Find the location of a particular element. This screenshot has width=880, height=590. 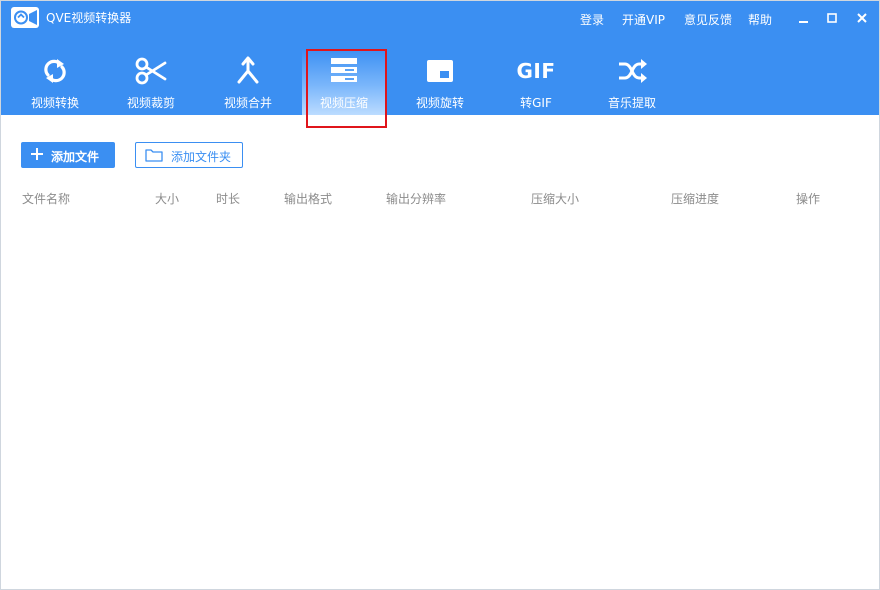

nav-label: 转GIF is located at coordinates (536, 103).